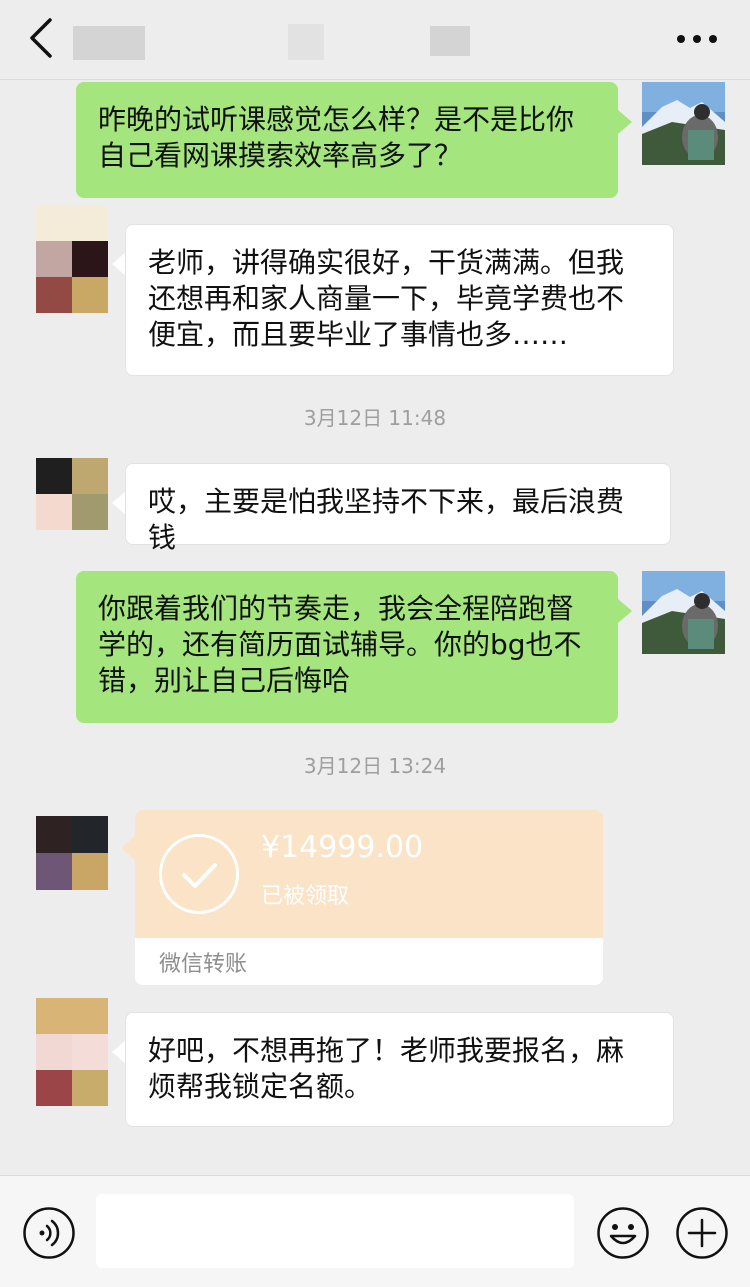 Image resolution: width=750 pixels, height=1287 pixels. Describe the element at coordinates (375, 766) in the screenshot. I see `timestamp: 3月12日 13:24` at that location.